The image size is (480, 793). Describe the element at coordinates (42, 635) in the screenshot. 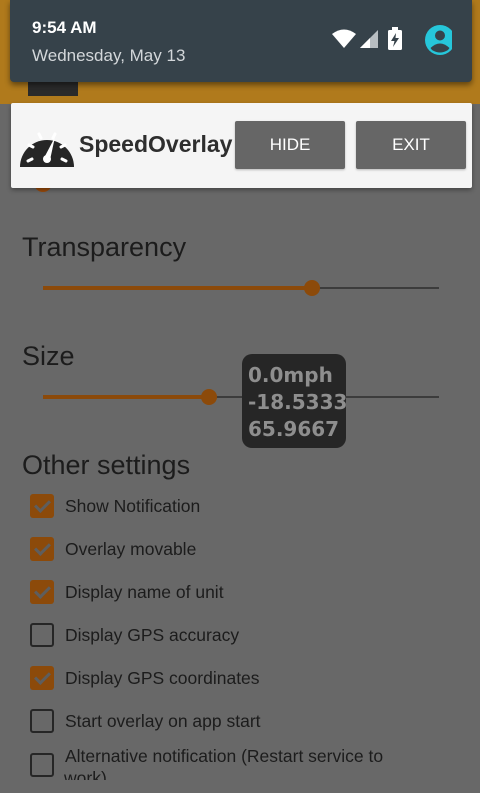

I see `gps-accuracy-checkbox` at that location.